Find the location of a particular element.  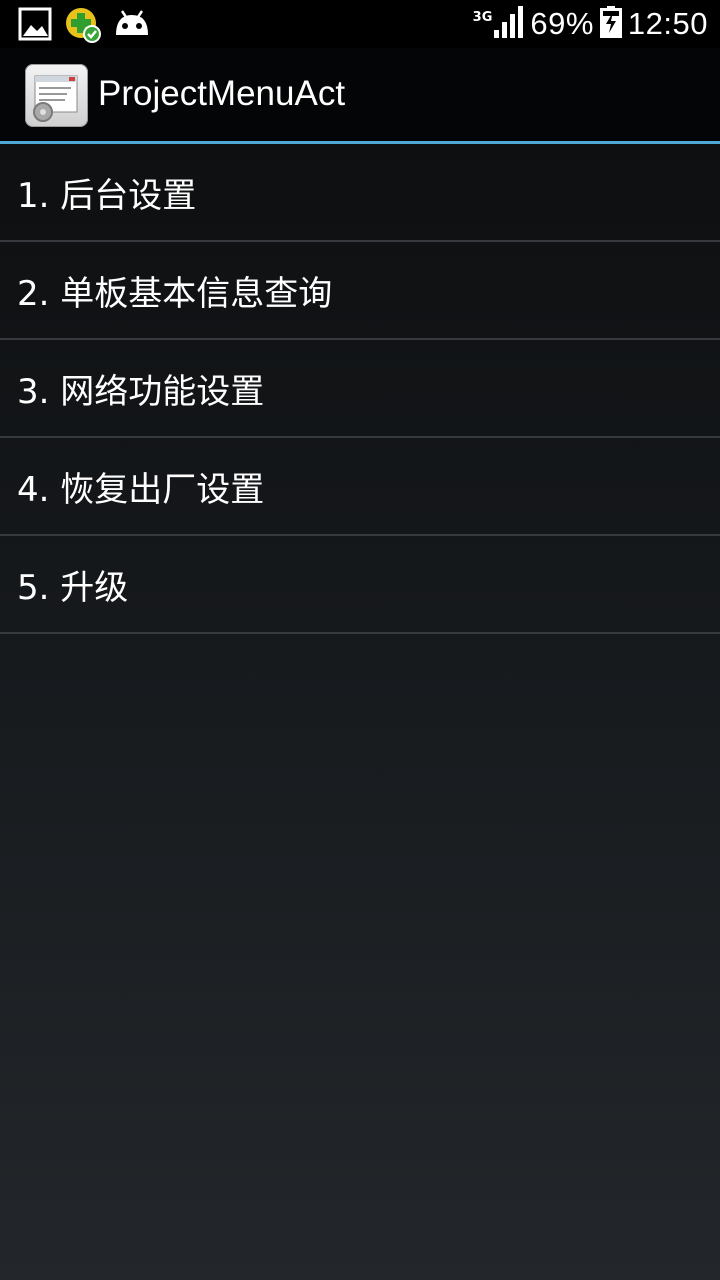

menu-item-network-settings: 3. 网络功能设置 is located at coordinates (360, 389).